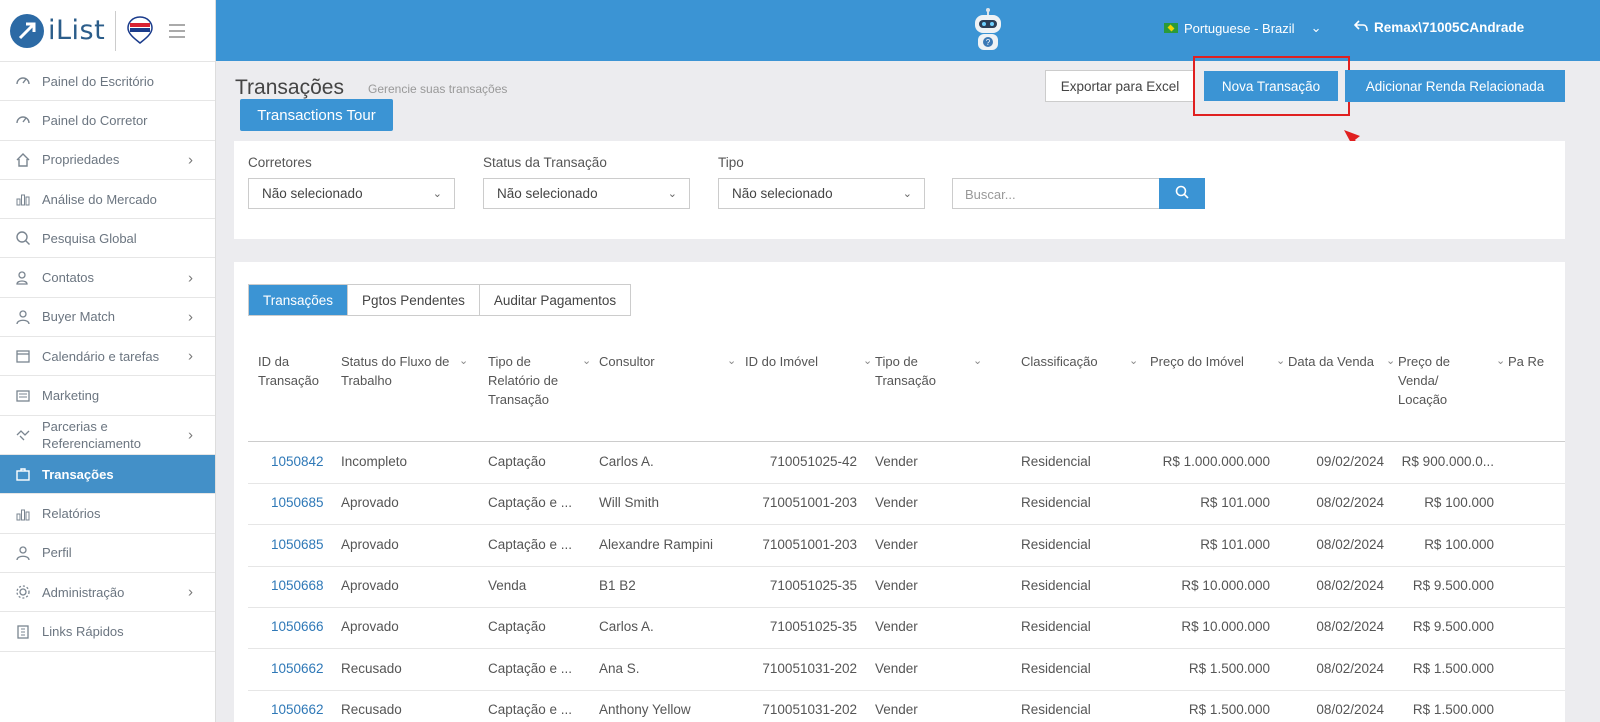 The image size is (1600, 722). Describe the element at coordinates (116, 30) in the screenshot. I see `logo-divider` at that location.